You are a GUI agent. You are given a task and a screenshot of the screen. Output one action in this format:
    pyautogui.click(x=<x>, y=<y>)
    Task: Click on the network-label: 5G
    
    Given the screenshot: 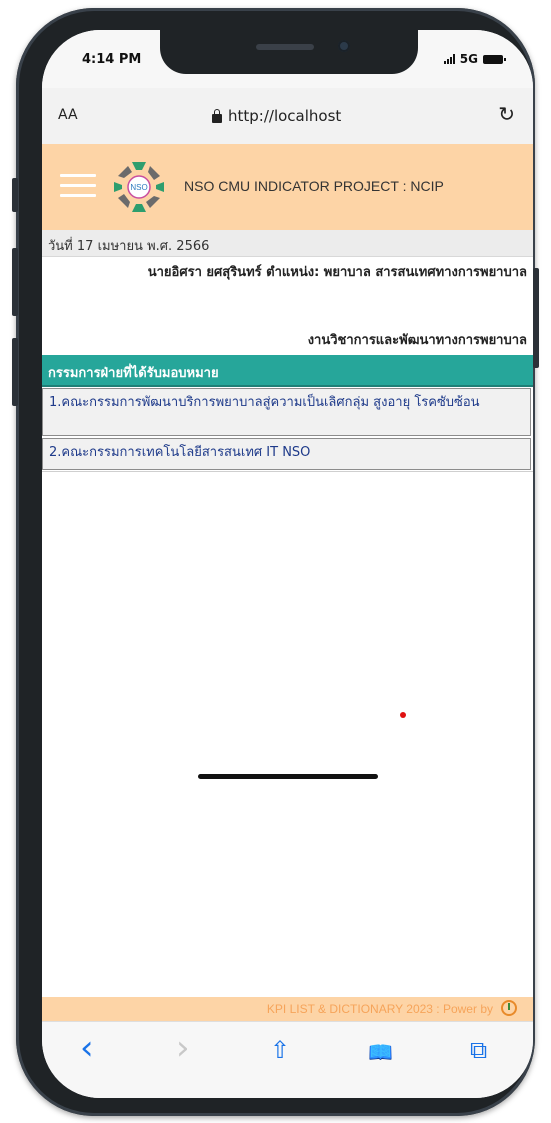 What is the action you would take?
    pyautogui.click(x=468, y=59)
    